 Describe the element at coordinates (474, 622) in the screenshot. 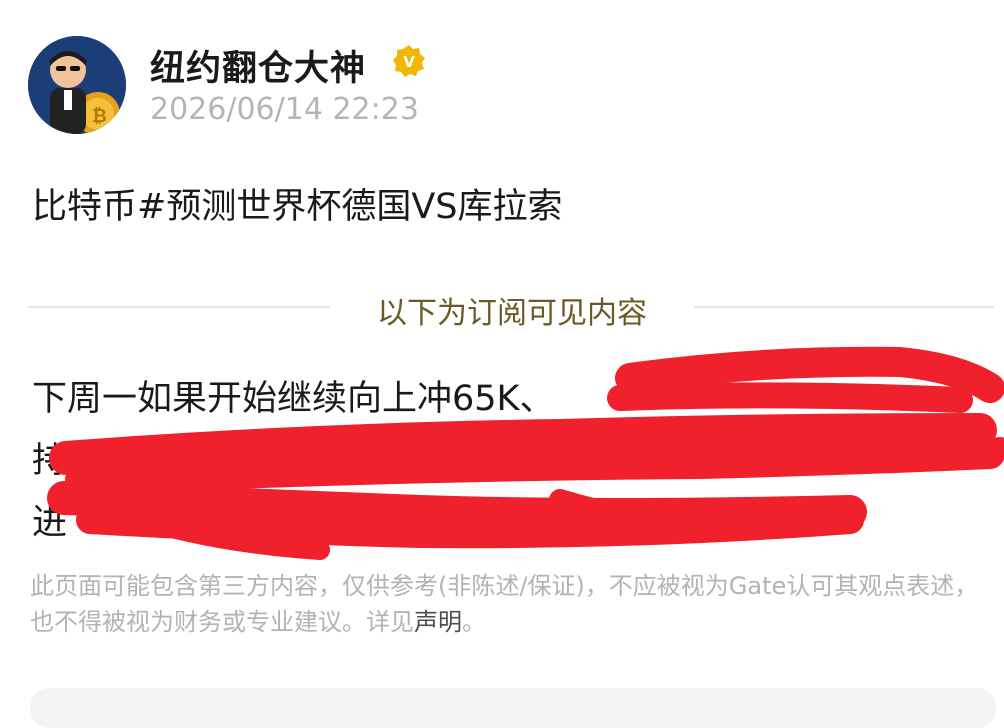

I see `disclaimer-suffix: 。` at that location.